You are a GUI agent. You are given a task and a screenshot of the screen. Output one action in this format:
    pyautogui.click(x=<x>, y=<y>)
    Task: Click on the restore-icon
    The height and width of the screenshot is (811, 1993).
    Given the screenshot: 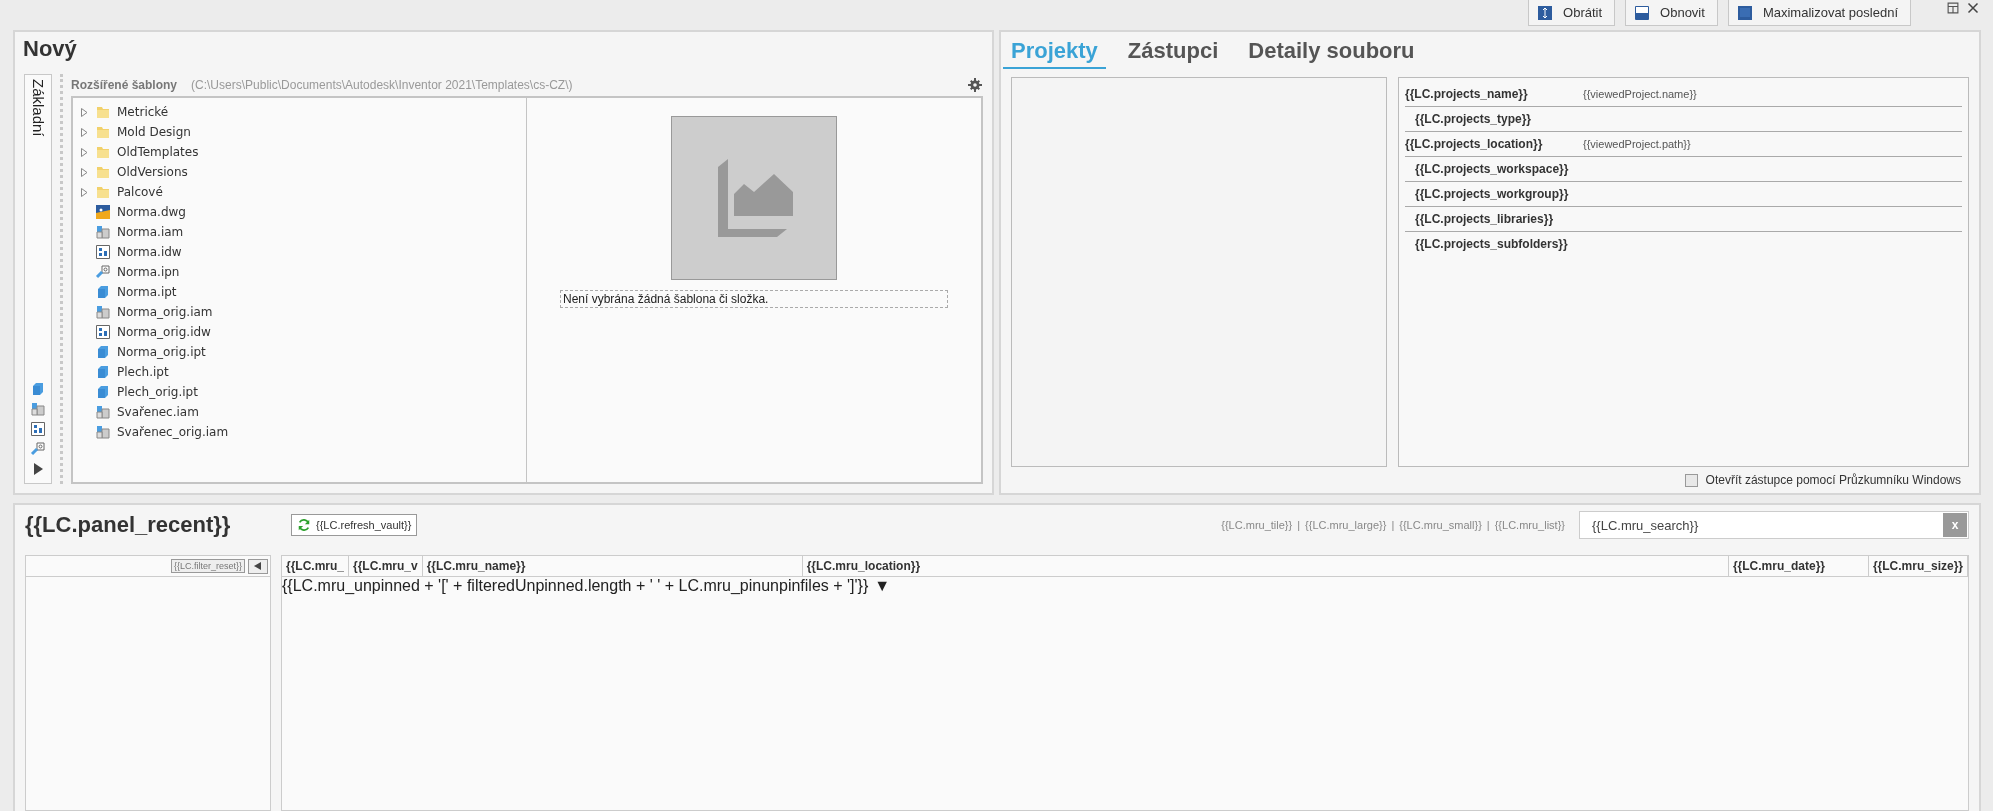 What is the action you would take?
    pyautogui.click(x=1642, y=12)
    